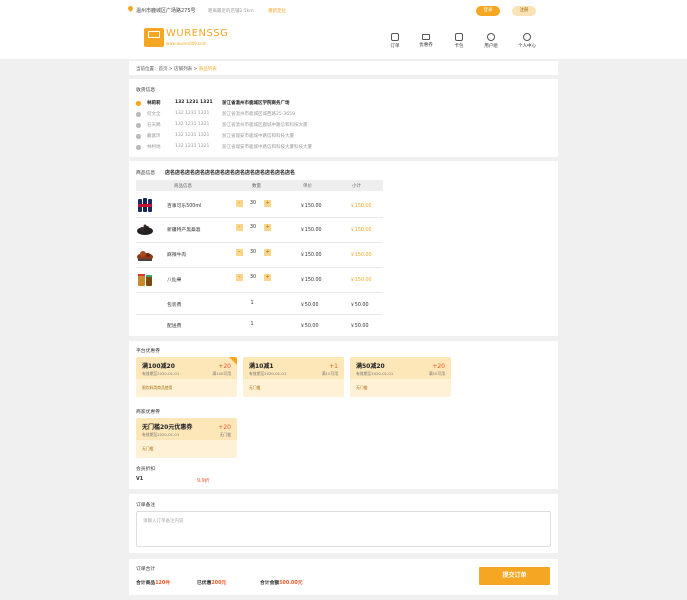 The image size is (687, 600). I want to click on amount-total: 合计金额500.00元, so click(281, 582).